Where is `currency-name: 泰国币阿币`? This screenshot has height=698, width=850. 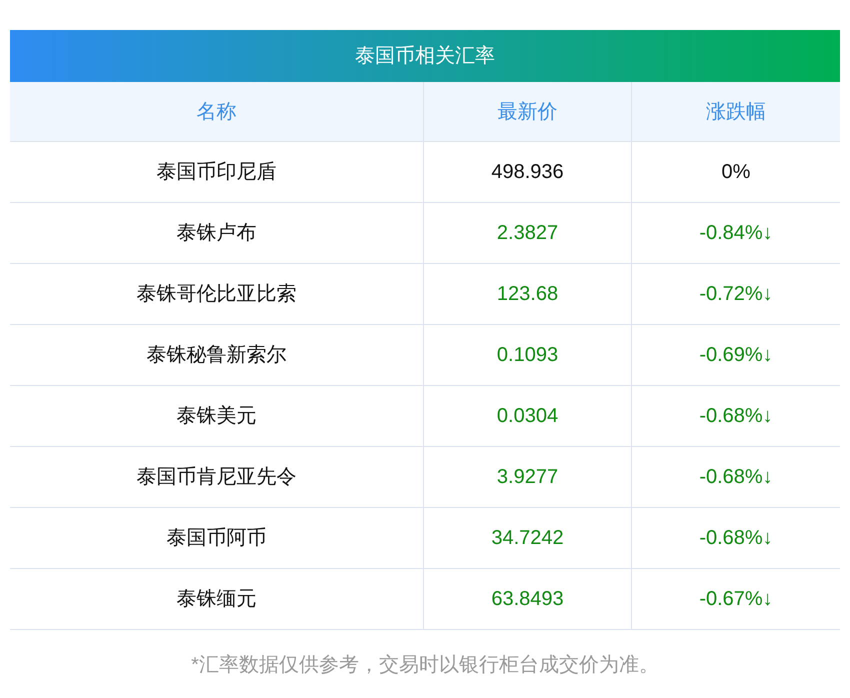 currency-name: 泰国币阿币 is located at coordinates (216, 538).